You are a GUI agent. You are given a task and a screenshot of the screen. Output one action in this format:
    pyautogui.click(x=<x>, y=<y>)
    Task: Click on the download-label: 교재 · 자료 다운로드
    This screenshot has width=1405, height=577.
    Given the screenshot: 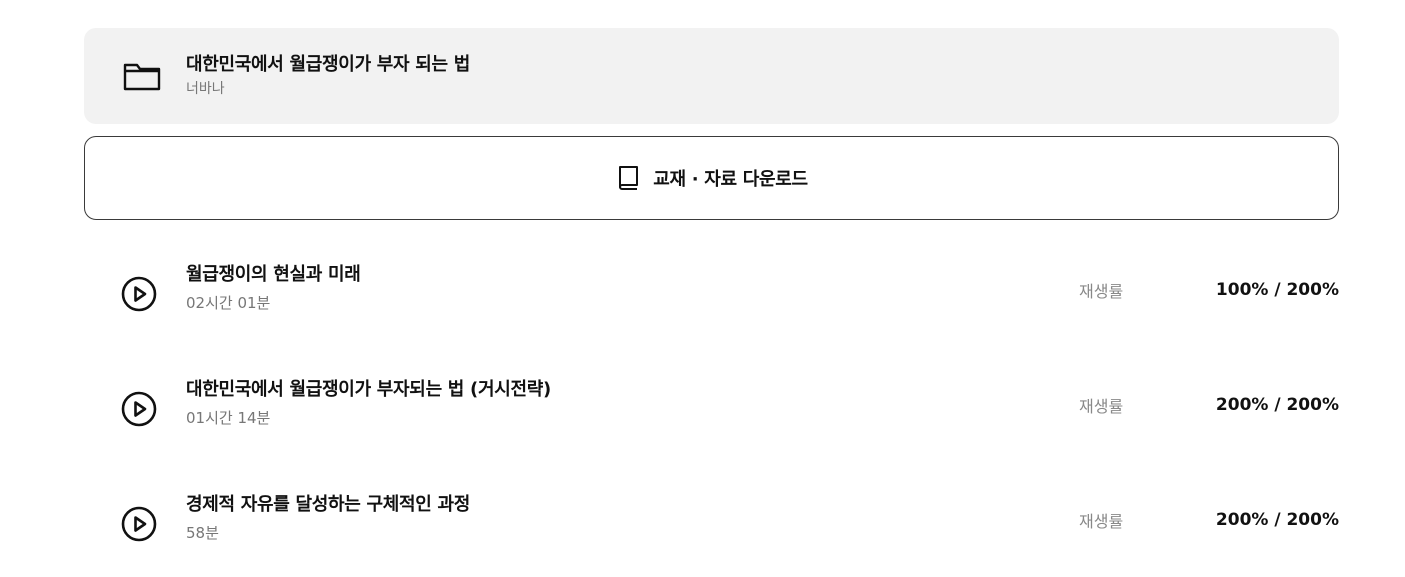 What is the action you would take?
    pyautogui.click(x=730, y=179)
    